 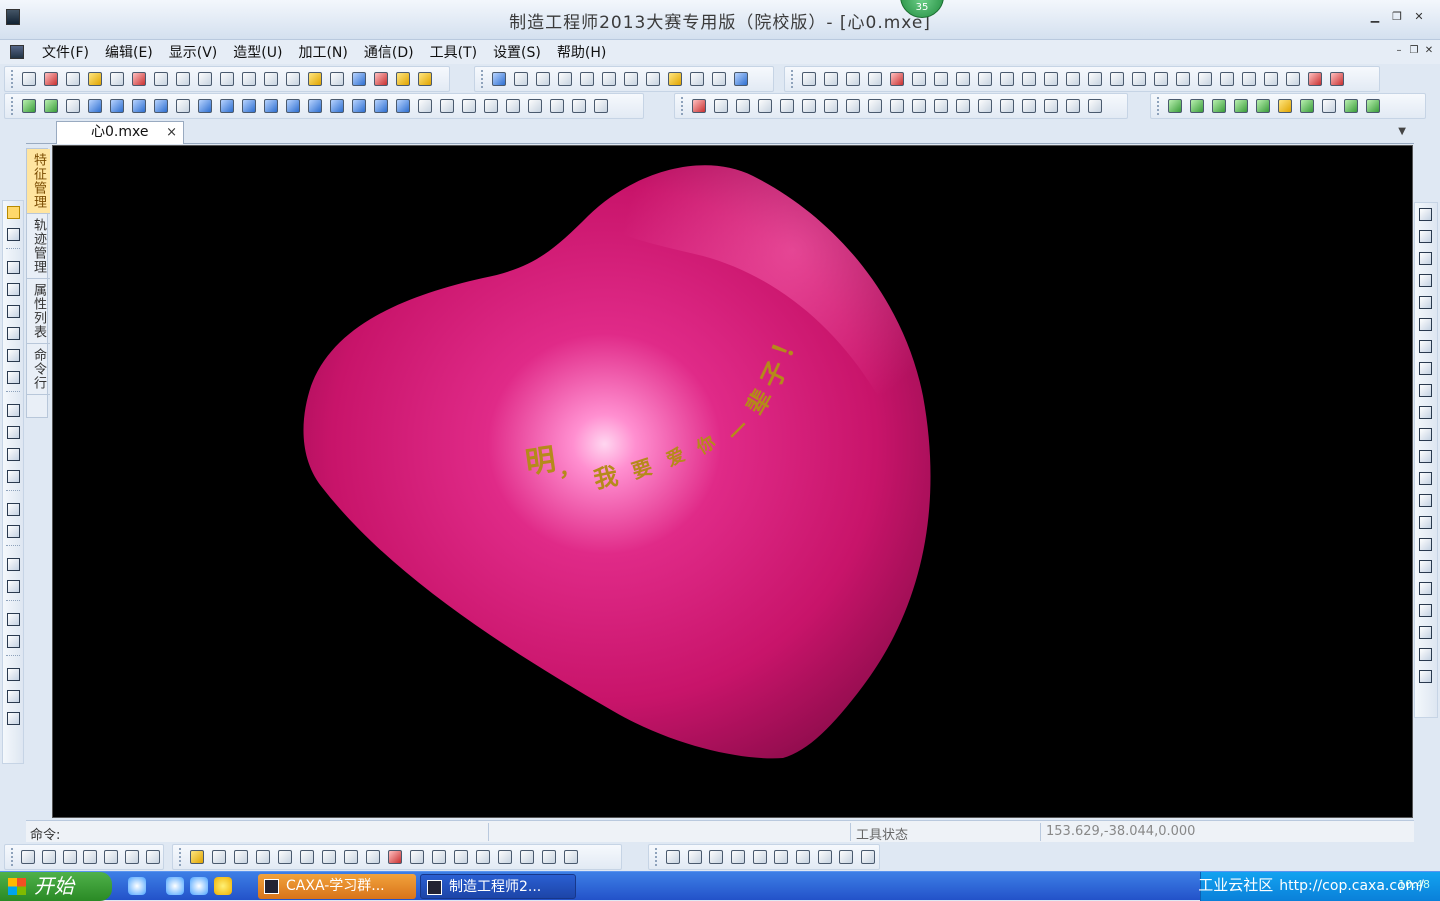 What do you see at coordinates (1241, 106) in the screenshot?
I see `path-transform-icon` at bounding box center [1241, 106].